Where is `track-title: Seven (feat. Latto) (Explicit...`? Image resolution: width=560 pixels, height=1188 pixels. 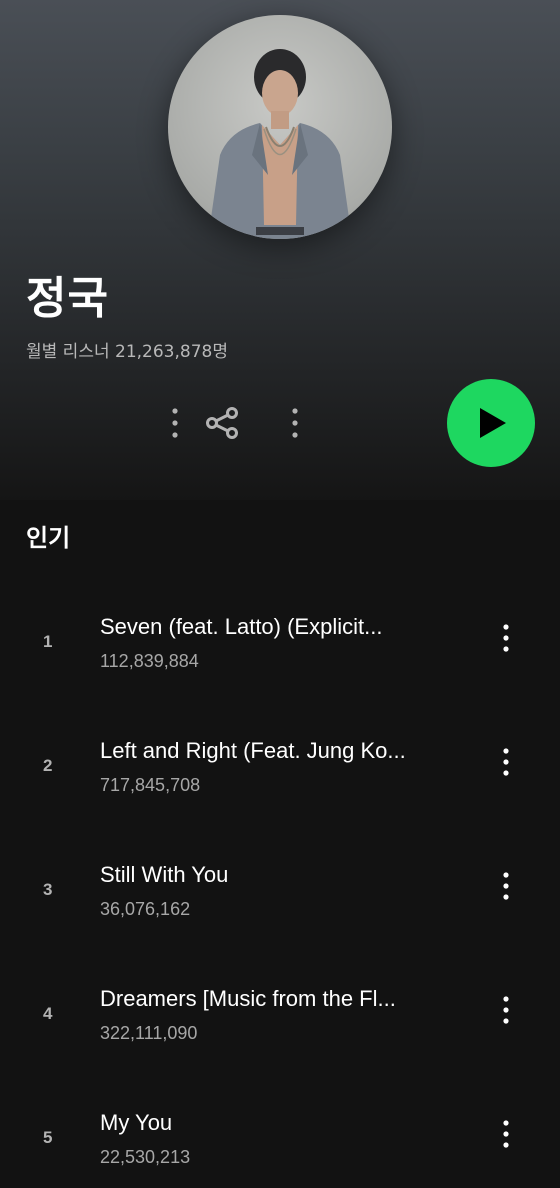 track-title: Seven (feat. Latto) (Explicit... is located at coordinates (241, 626).